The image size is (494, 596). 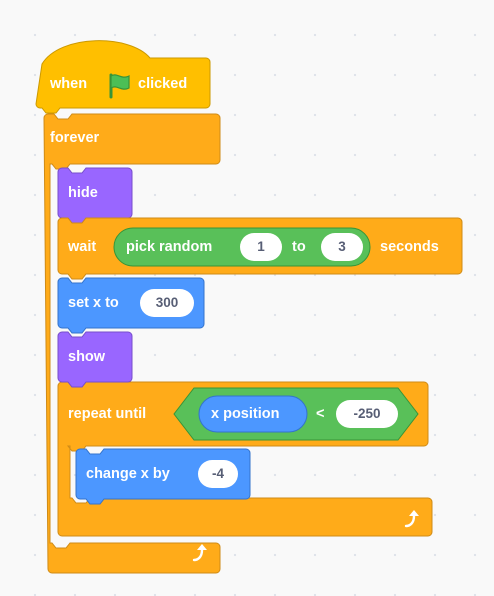 I want to click on forever-label: forever, so click(x=75, y=138).